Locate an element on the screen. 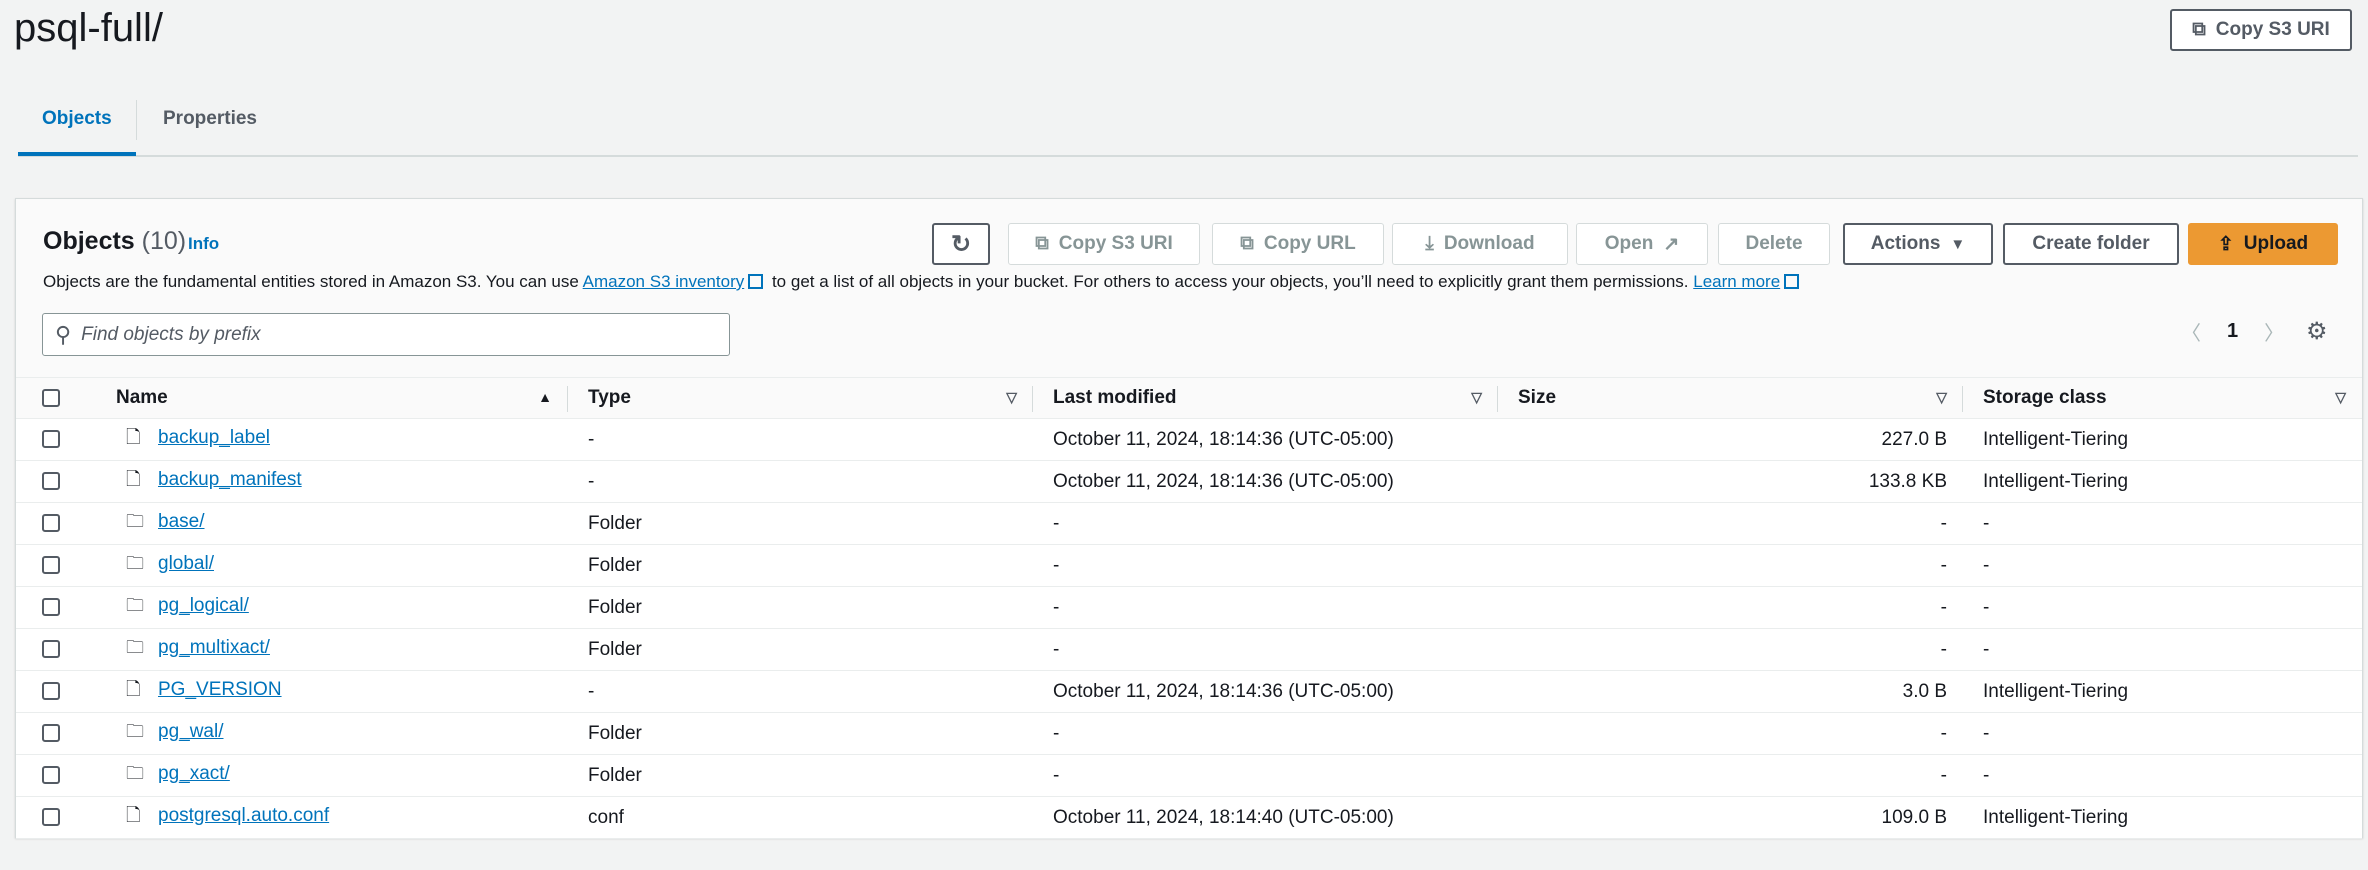  object-name-link: backup_manifest is located at coordinates (230, 479).